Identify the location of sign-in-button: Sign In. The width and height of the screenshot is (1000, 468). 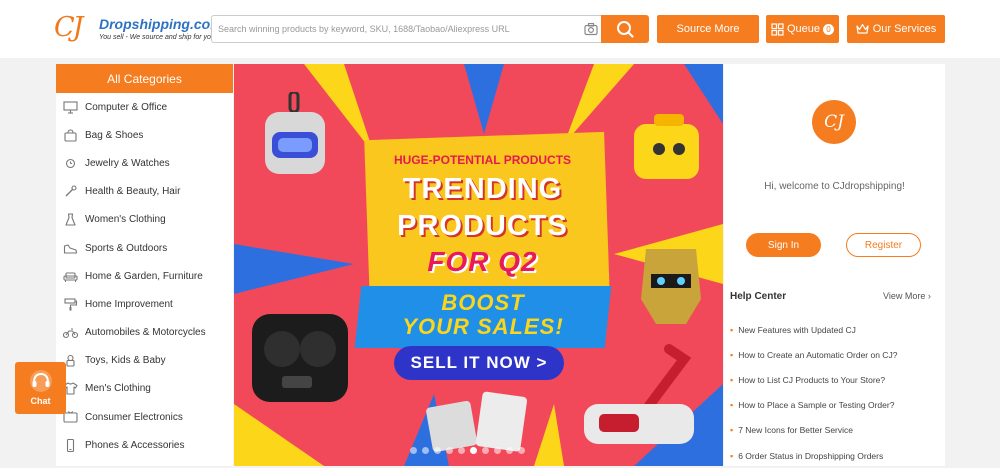
(783, 245).